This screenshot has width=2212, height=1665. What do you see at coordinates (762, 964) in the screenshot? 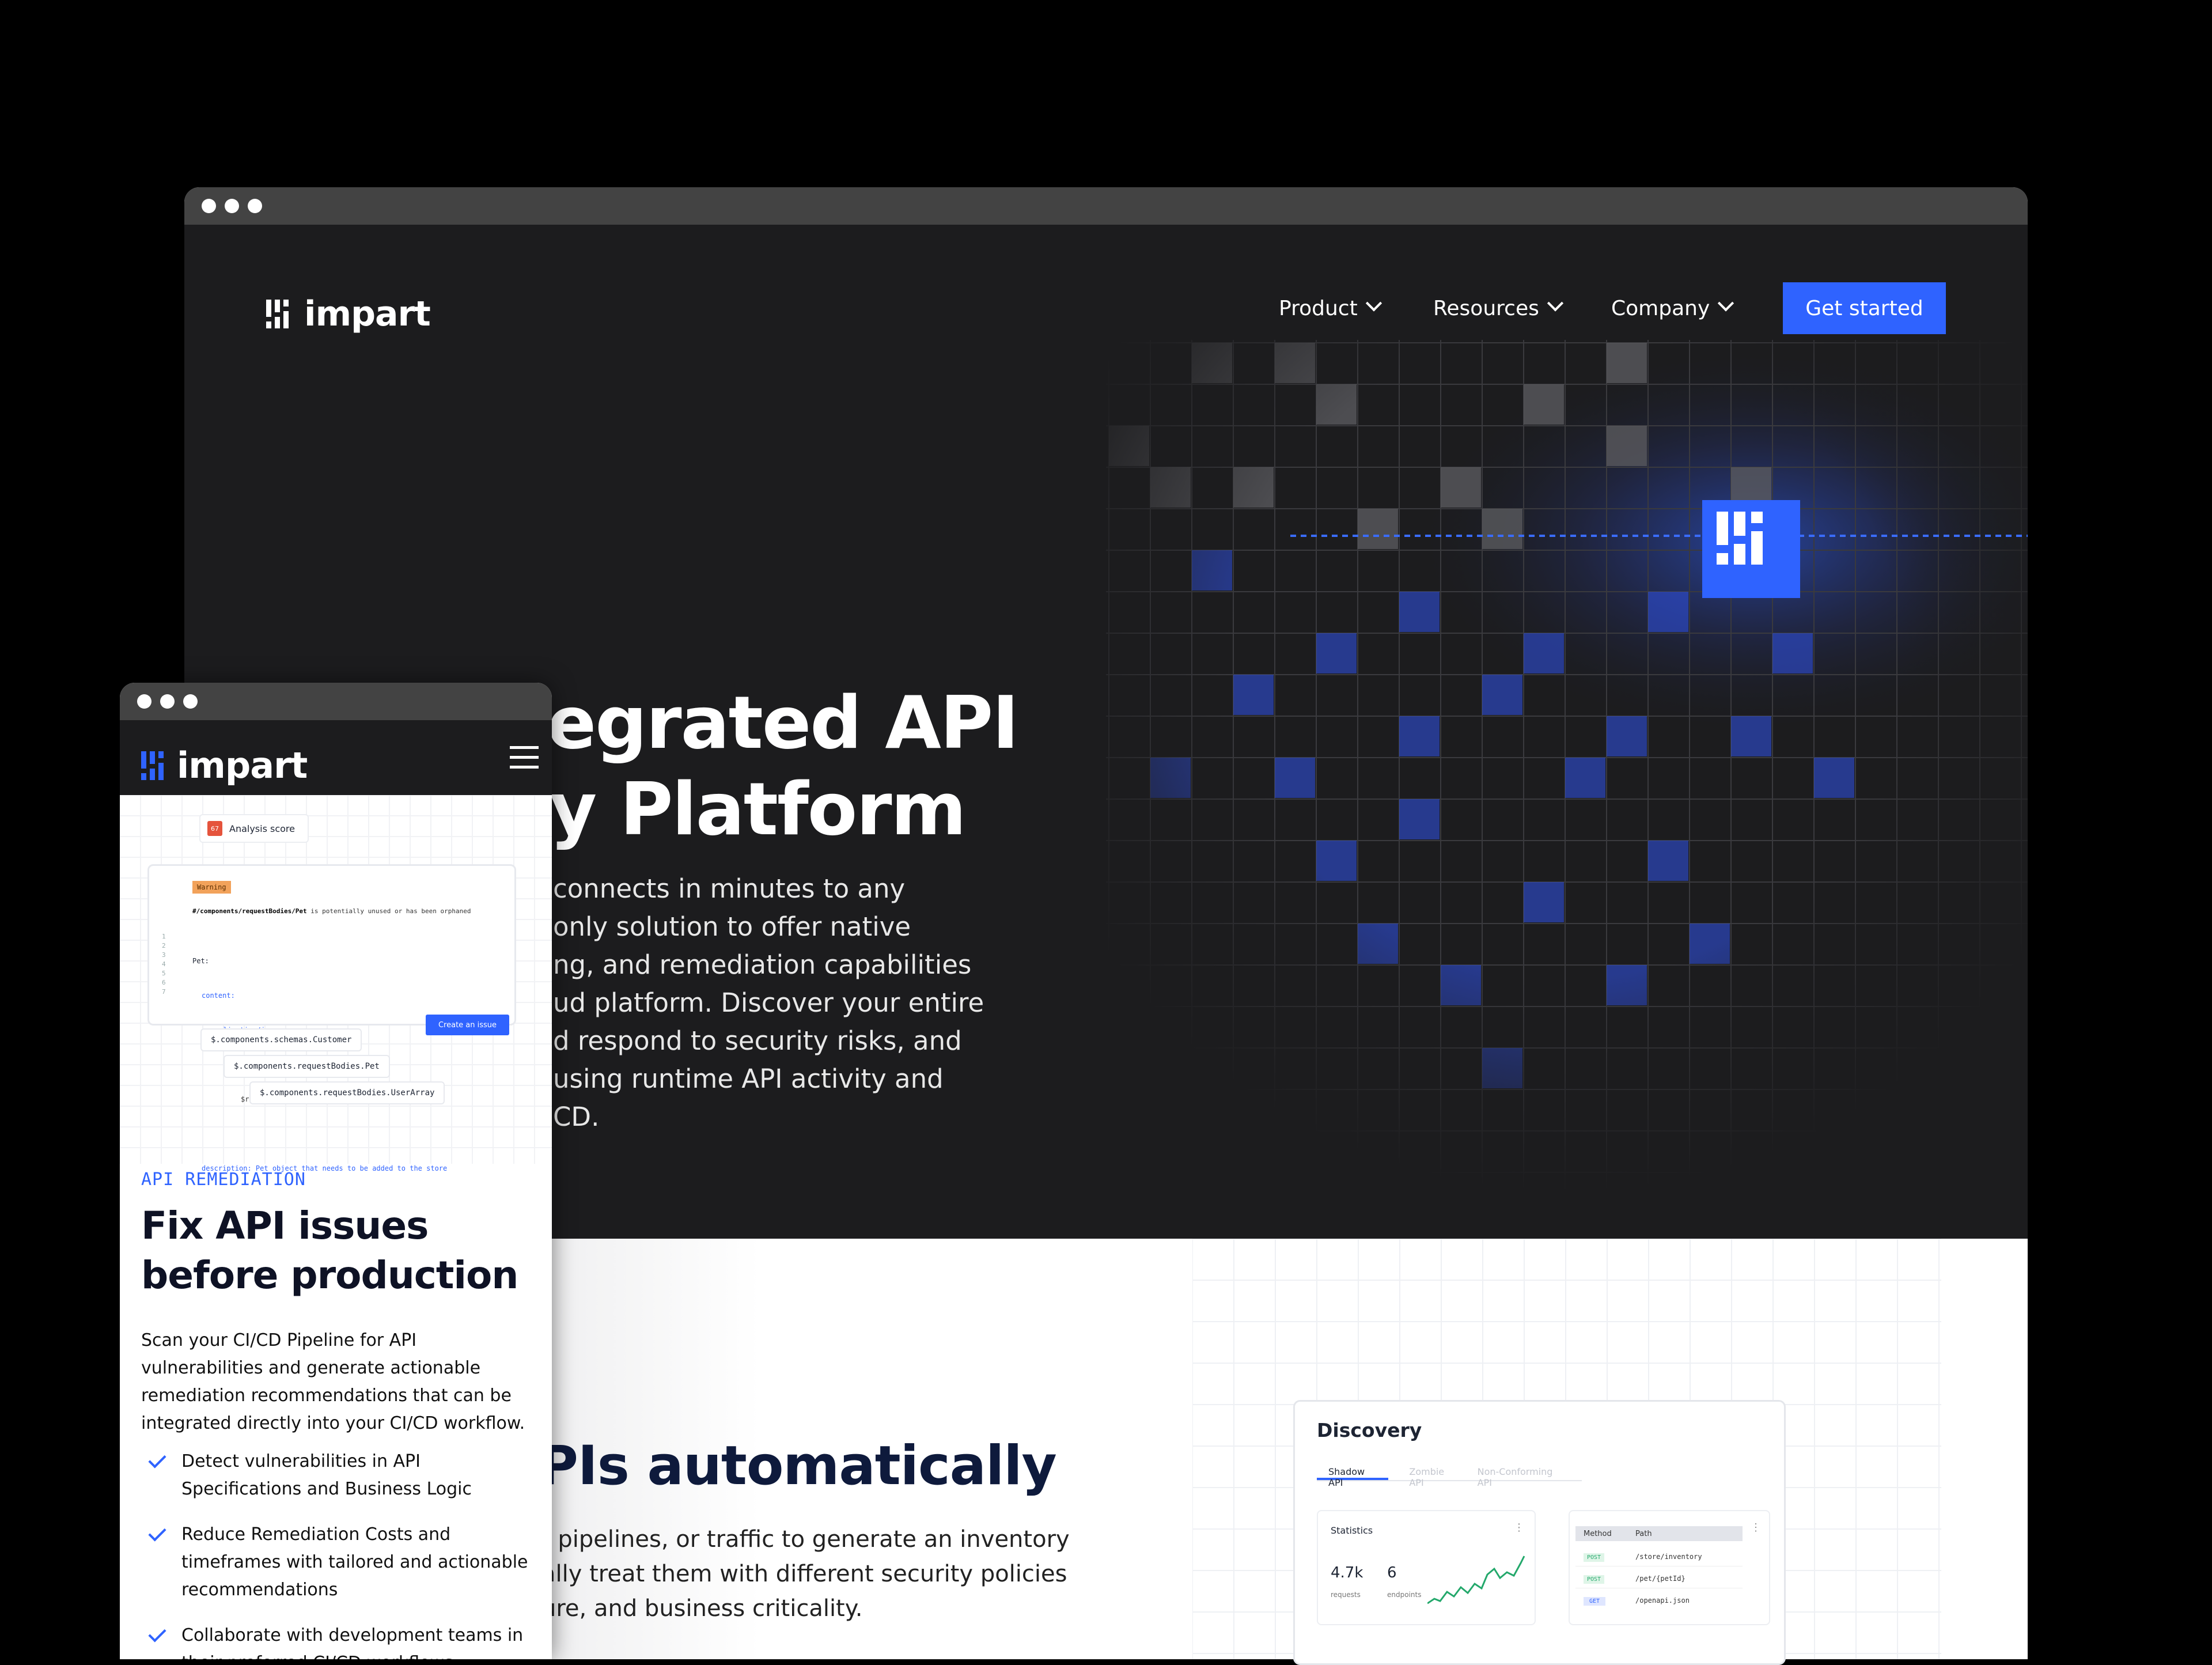
I see `hero-description-line: ng, and remediation capabilities` at bounding box center [762, 964].